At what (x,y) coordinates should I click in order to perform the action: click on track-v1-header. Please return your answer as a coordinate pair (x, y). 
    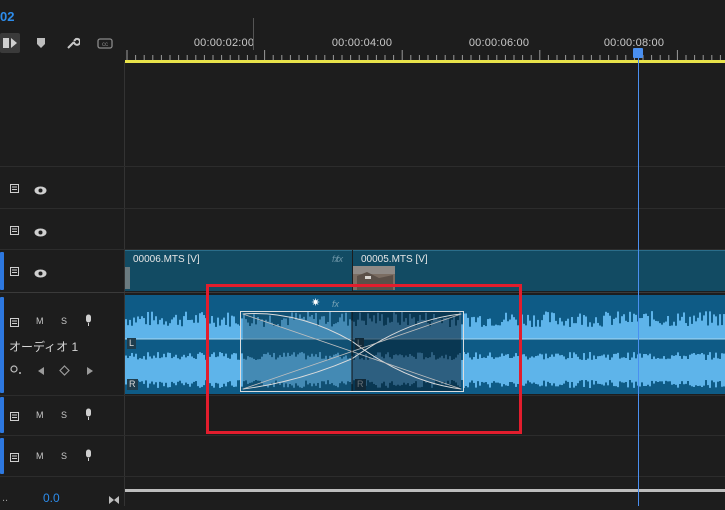
    Looking at the image, I should click on (16, 273).